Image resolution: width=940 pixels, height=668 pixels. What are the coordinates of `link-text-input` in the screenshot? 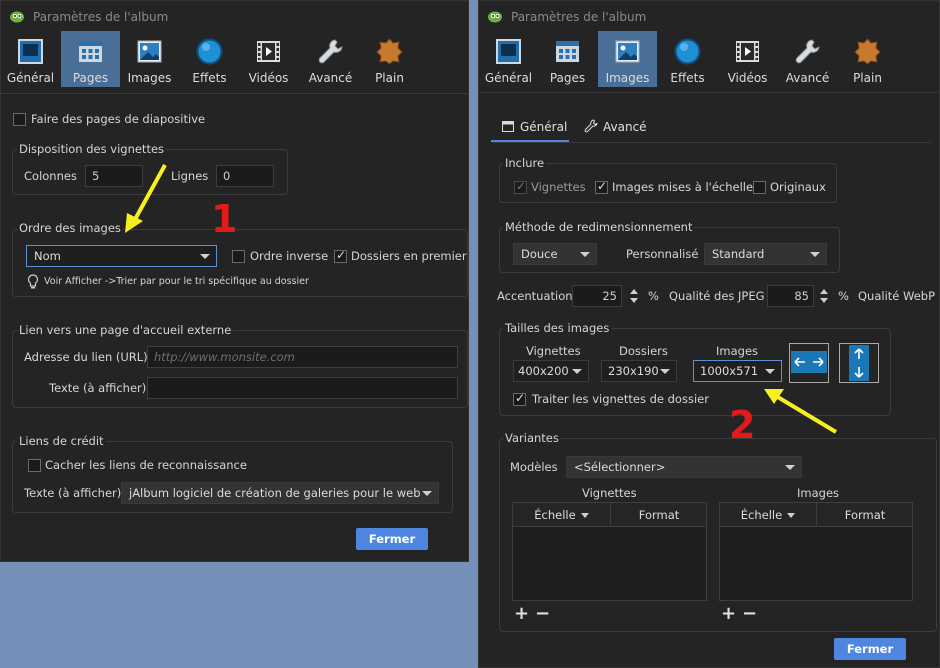 It's located at (302, 388).